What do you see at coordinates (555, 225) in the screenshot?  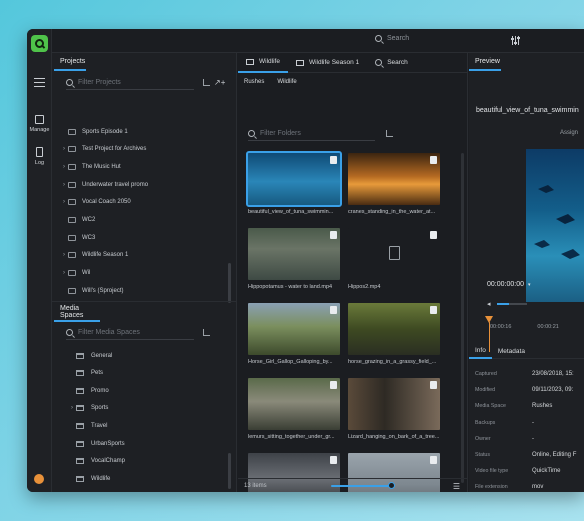 I see `video-player` at bounding box center [555, 225].